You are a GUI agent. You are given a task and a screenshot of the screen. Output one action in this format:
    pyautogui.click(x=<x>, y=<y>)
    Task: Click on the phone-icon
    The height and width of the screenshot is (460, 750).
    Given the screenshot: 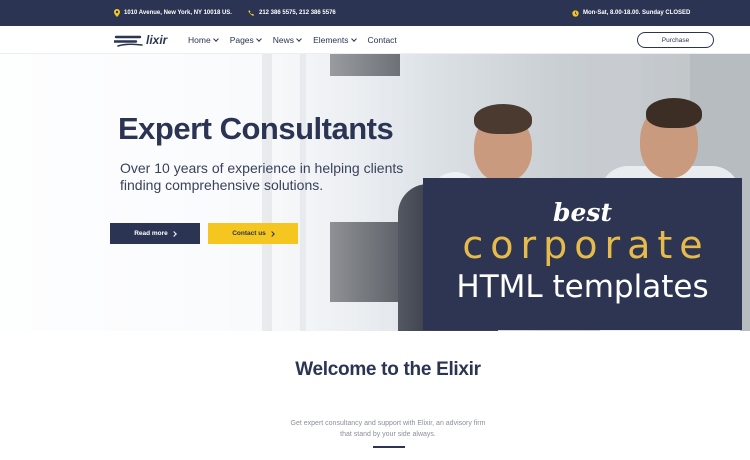 What is the action you would take?
    pyautogui.click(x=251, y=12)
    